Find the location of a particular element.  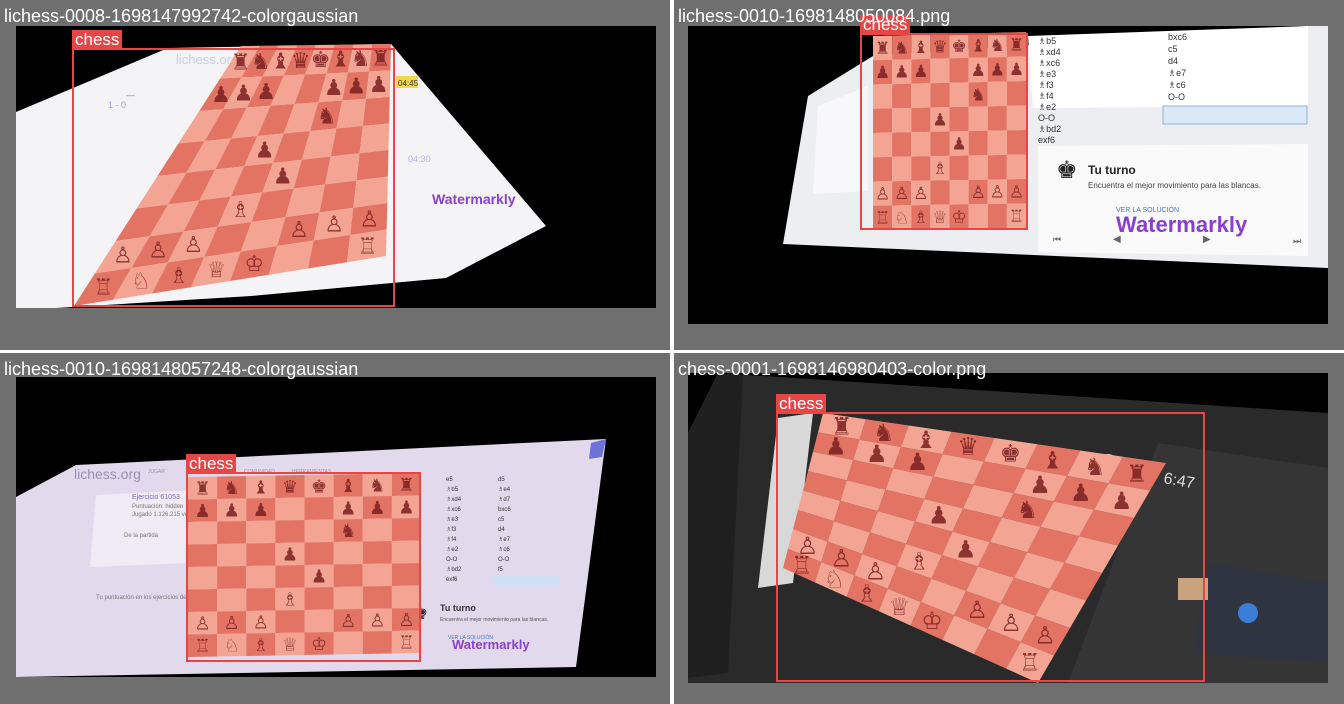

move-item: exf6 is located at coordinates (1046, 140).